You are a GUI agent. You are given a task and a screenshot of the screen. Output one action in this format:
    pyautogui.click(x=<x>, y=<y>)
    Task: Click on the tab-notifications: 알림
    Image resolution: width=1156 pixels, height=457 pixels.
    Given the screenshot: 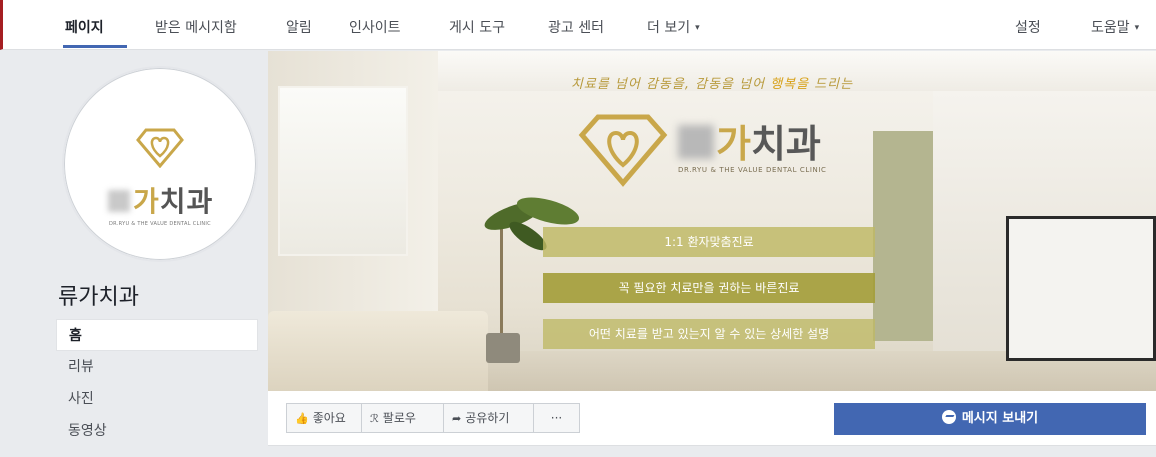 What is the action you would take?
    pyautogui.click(x=299, y=27)
    